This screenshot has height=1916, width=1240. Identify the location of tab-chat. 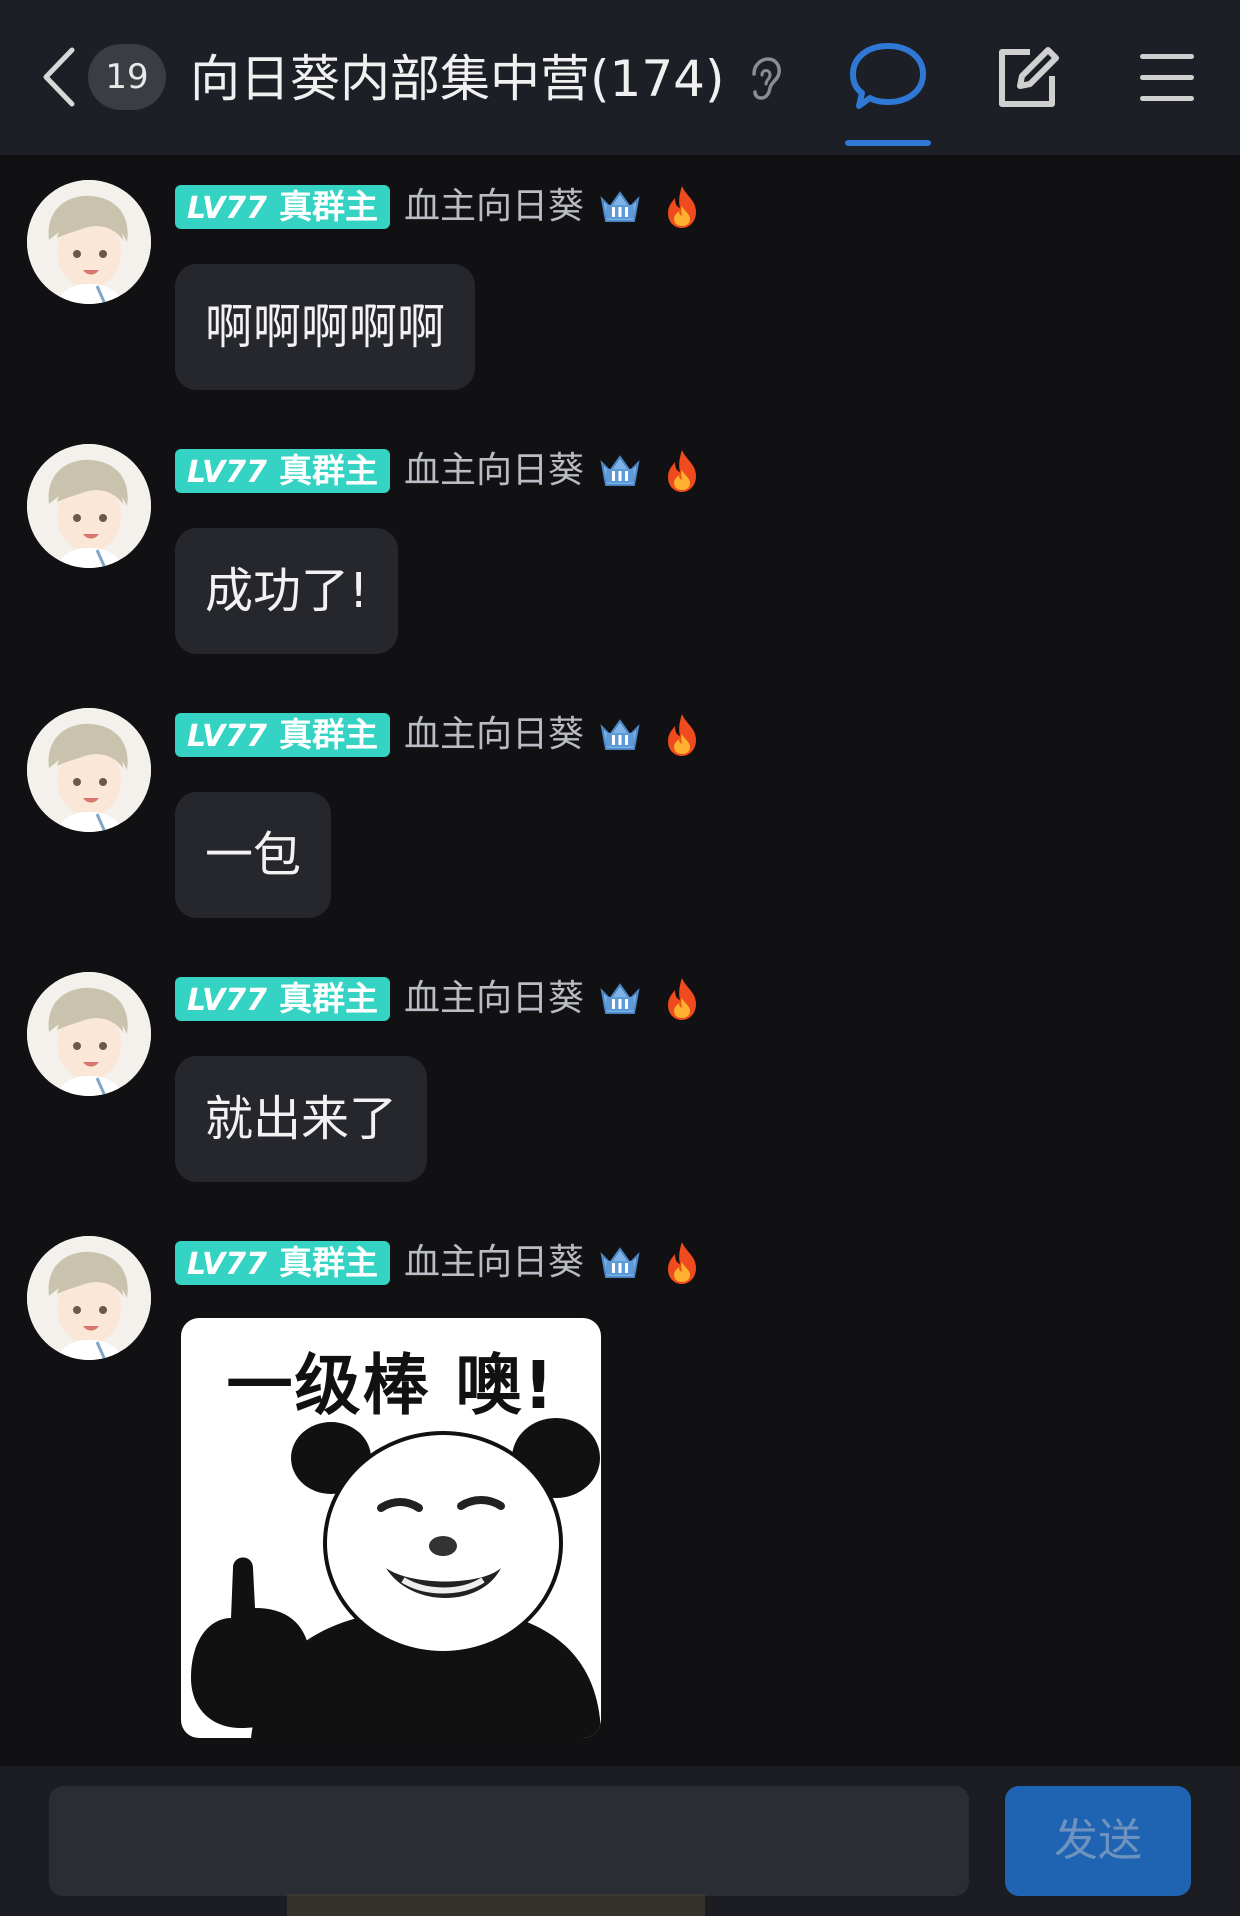
(888, 87).